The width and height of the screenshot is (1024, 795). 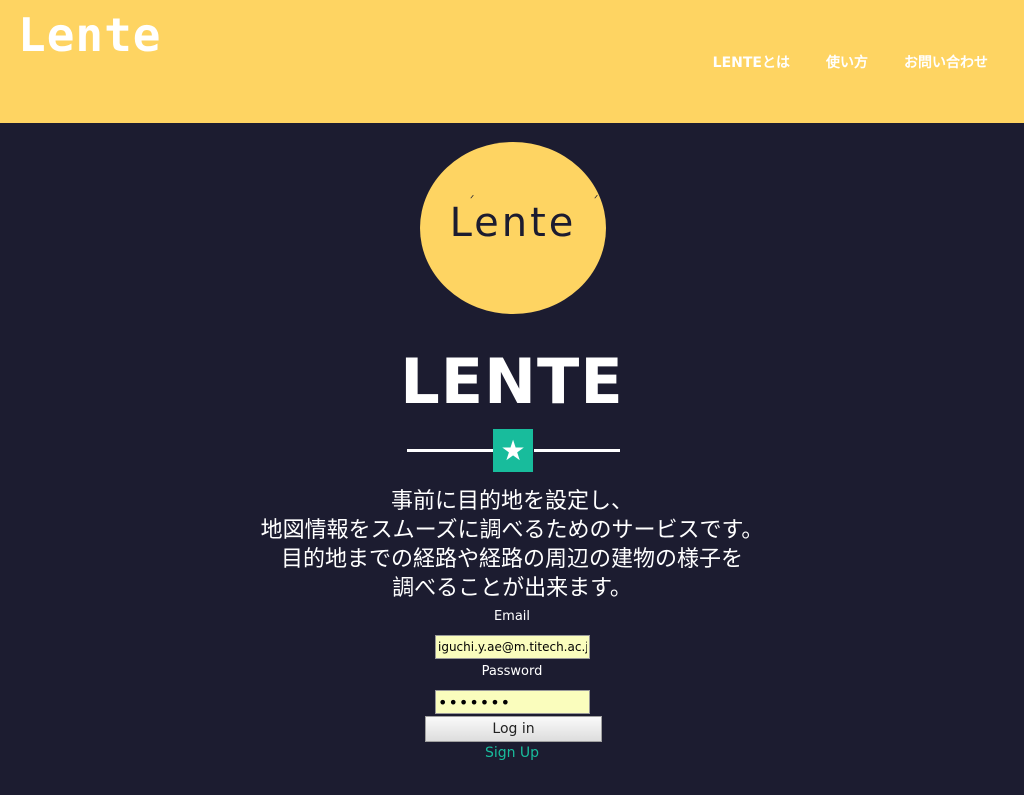 I want to click on logo-text: Lente, so click(x=513, y=223).